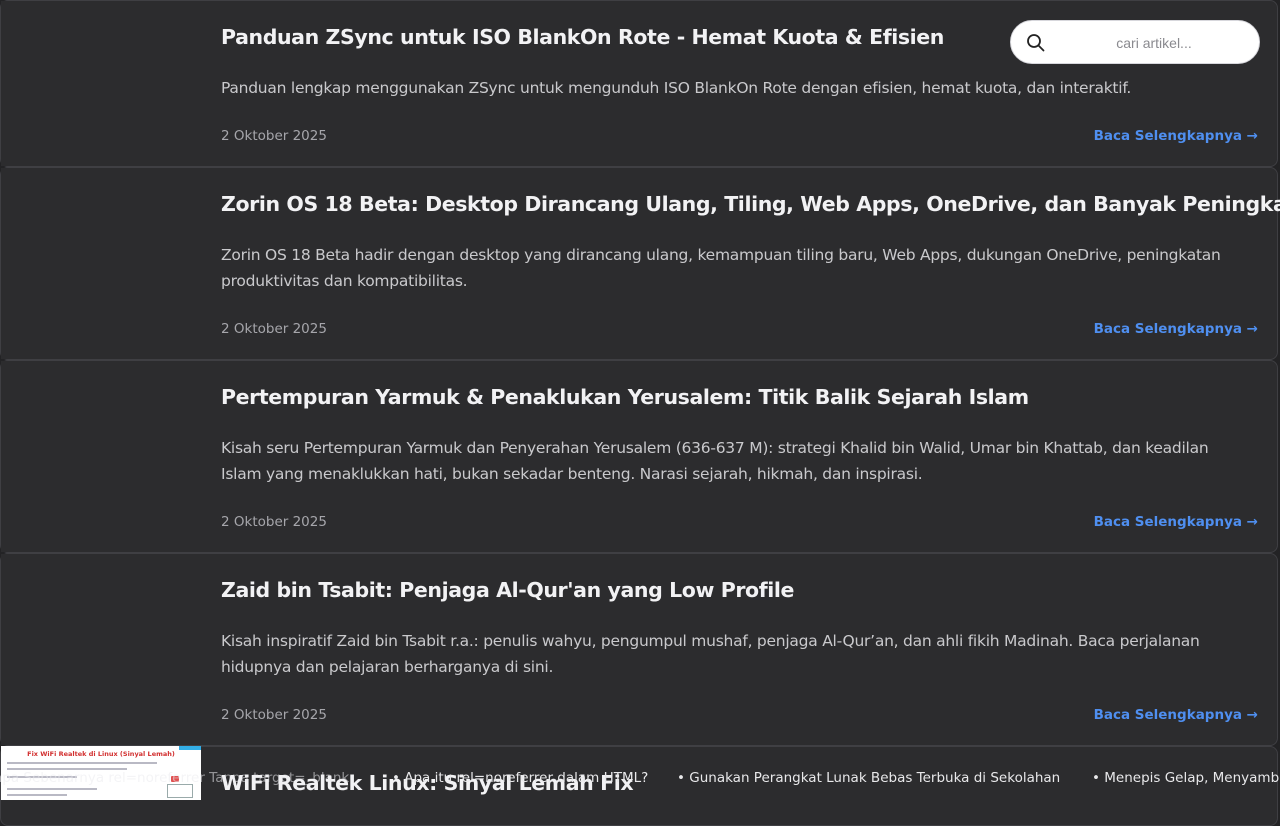  What do you see at coordinates (101, 754) in the screenshot?
I see `thumbnail-title: Fix WiFi Realtek di Linux (Sinyal Lemah)` at bounding box center [101, 754].